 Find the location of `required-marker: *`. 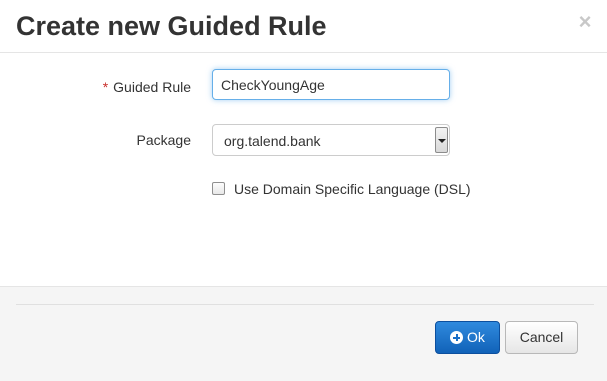

required-marker: * is located at coordinates (105, 87).